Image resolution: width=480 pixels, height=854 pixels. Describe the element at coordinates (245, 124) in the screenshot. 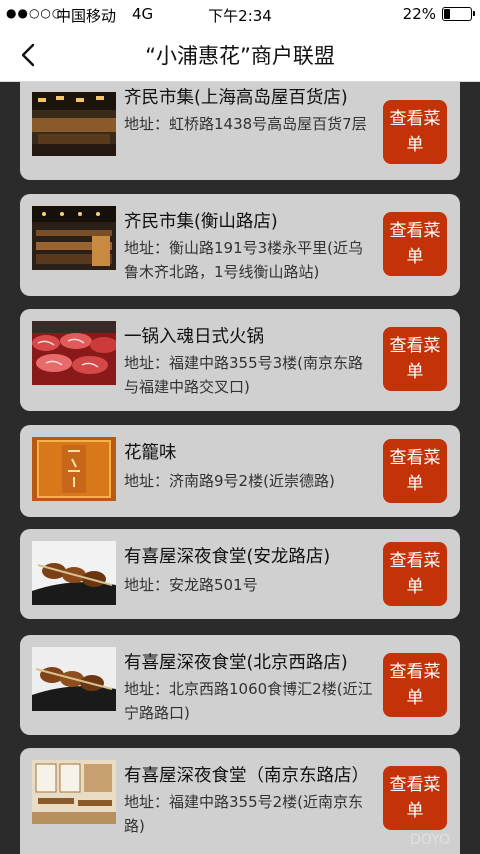

I see `merchant-address: 地址：虹桥路1438号高岛屋百货7层` at that location.